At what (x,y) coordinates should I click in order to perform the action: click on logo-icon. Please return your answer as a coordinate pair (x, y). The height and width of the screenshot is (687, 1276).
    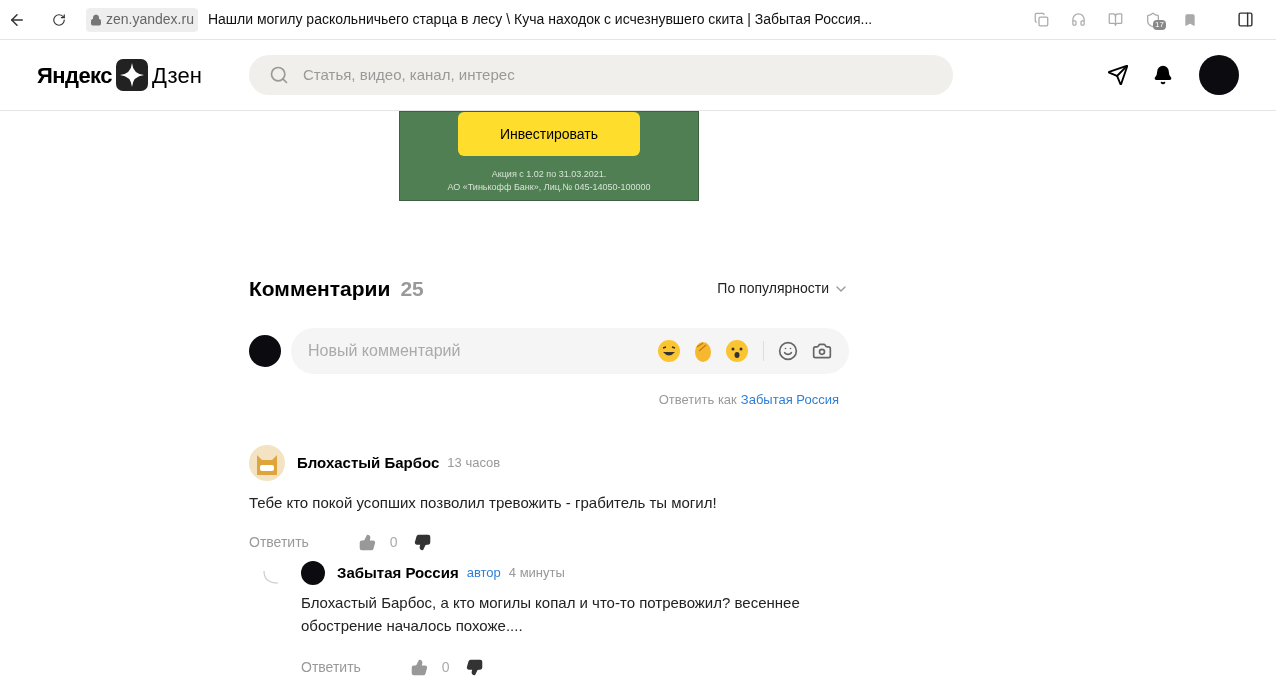
    Looking at the image, I should click on (131, 75).